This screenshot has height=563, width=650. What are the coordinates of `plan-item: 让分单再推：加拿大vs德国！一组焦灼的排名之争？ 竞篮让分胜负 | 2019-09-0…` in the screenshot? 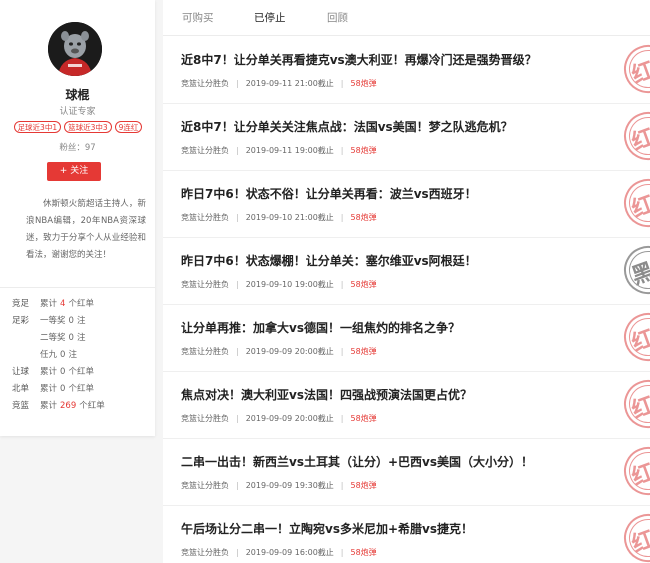 It's located at (406, 338).